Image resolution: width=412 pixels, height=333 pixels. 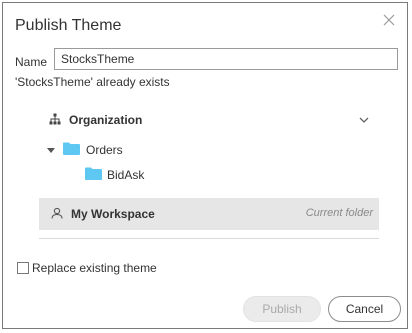 What do you see at coordinates (364, 309) in the screenshot?
I see `cancel-button: Cancel` at bounding box center [364, 309].